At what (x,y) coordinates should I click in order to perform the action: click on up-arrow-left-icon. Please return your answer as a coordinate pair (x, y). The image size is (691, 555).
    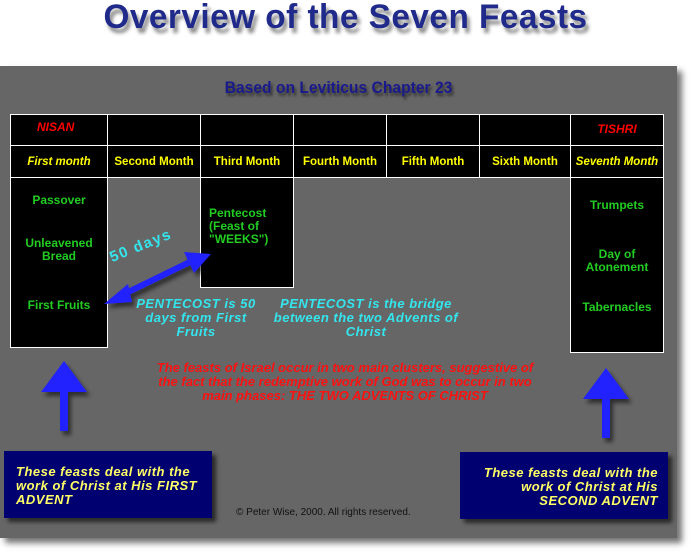
    Looking at the image, I should click on (64, 396).